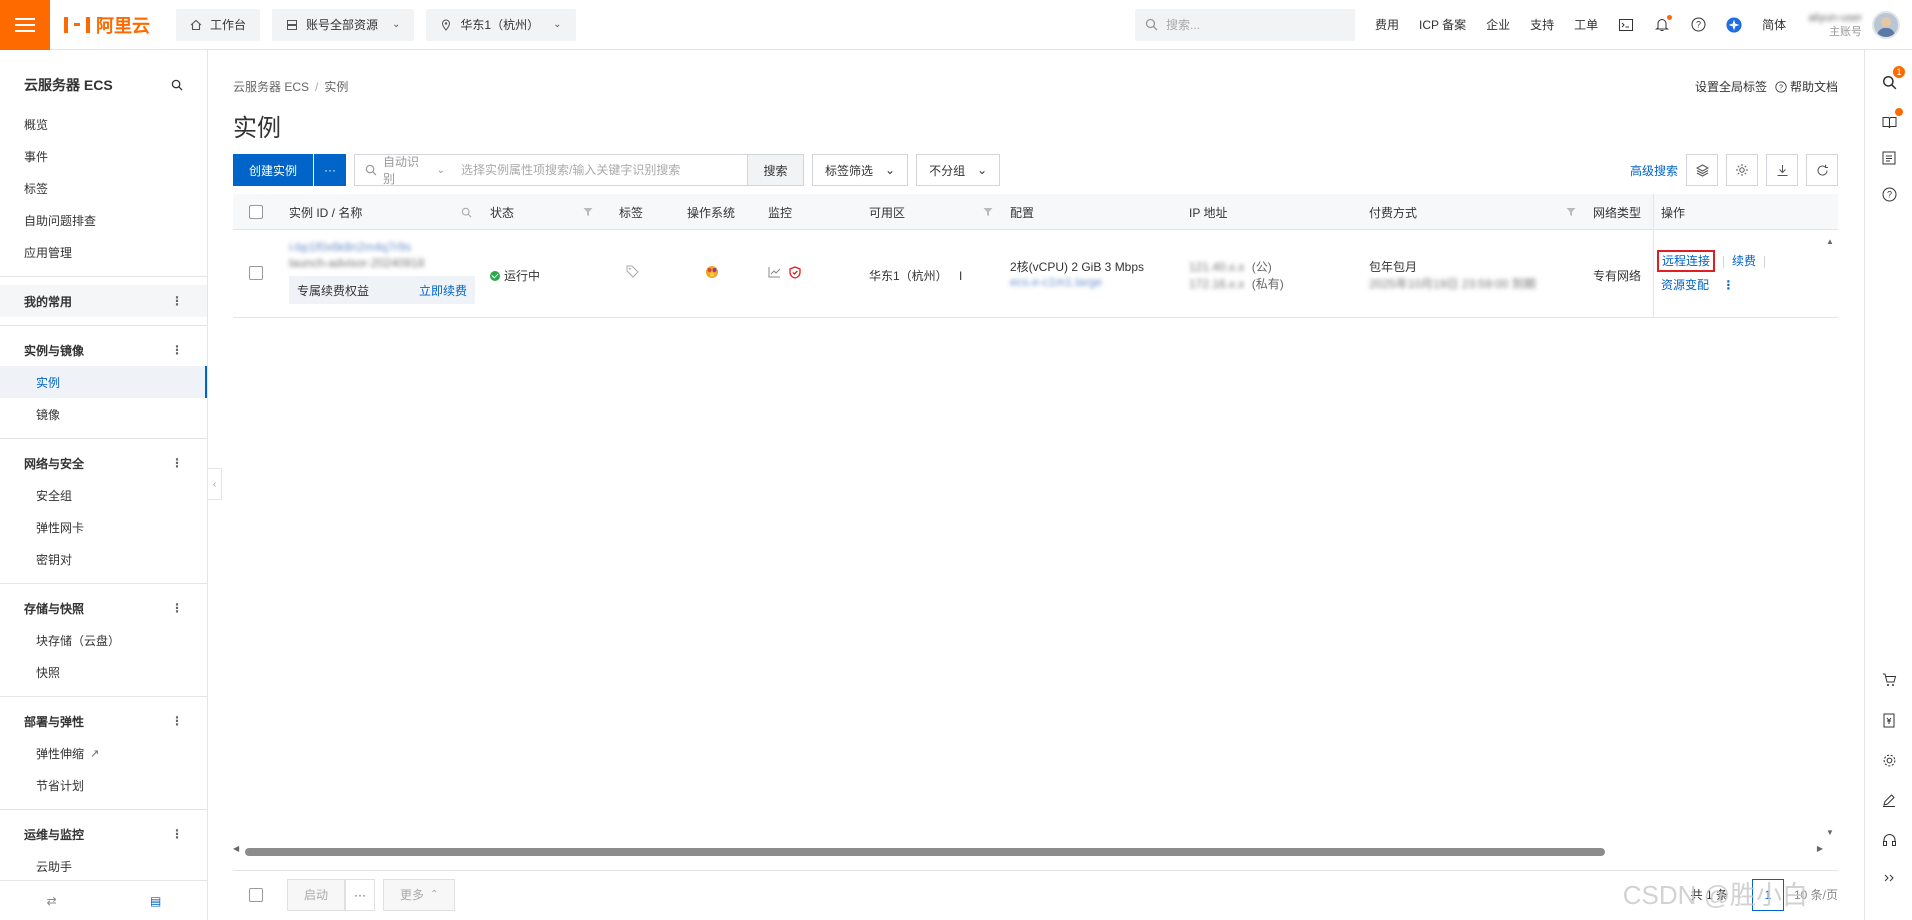 Image resolution: width=1912 pixels, height=920 pixels. Describe the element at coordinates (405, 170) in the screenshot. I see `search-type-dropdown: 自动识别 ⌄` at that location.